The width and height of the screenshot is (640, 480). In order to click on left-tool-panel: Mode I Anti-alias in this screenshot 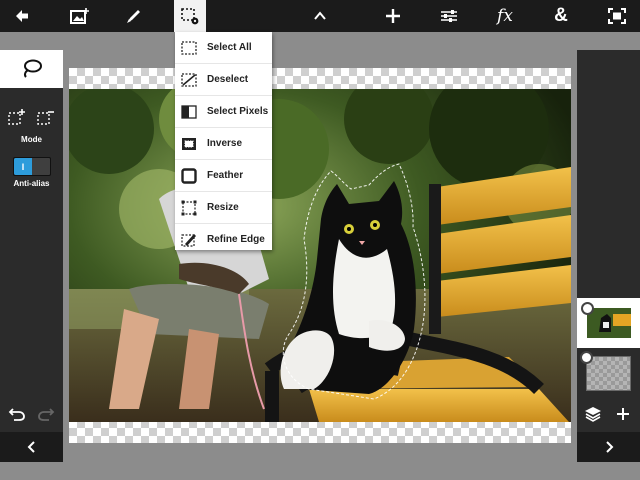, I will do `click(31, 256)`.